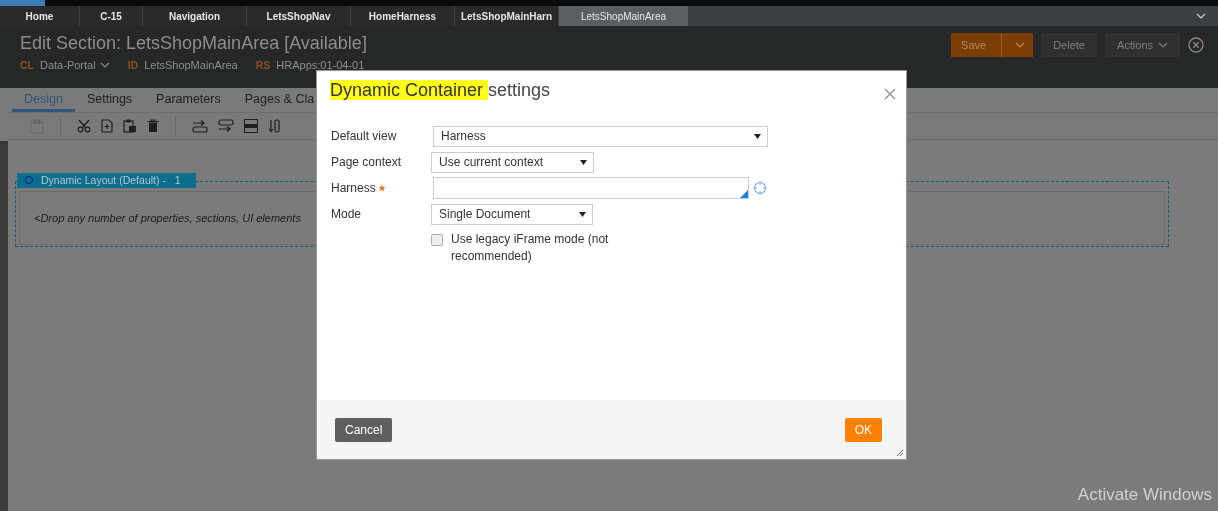 This screenshot has height=511, width=1218. What do you see at coordinates (624, 16) in the screenshot?
I see `document-tab: LetsShopMainArea` at bounding box center [624, 16].